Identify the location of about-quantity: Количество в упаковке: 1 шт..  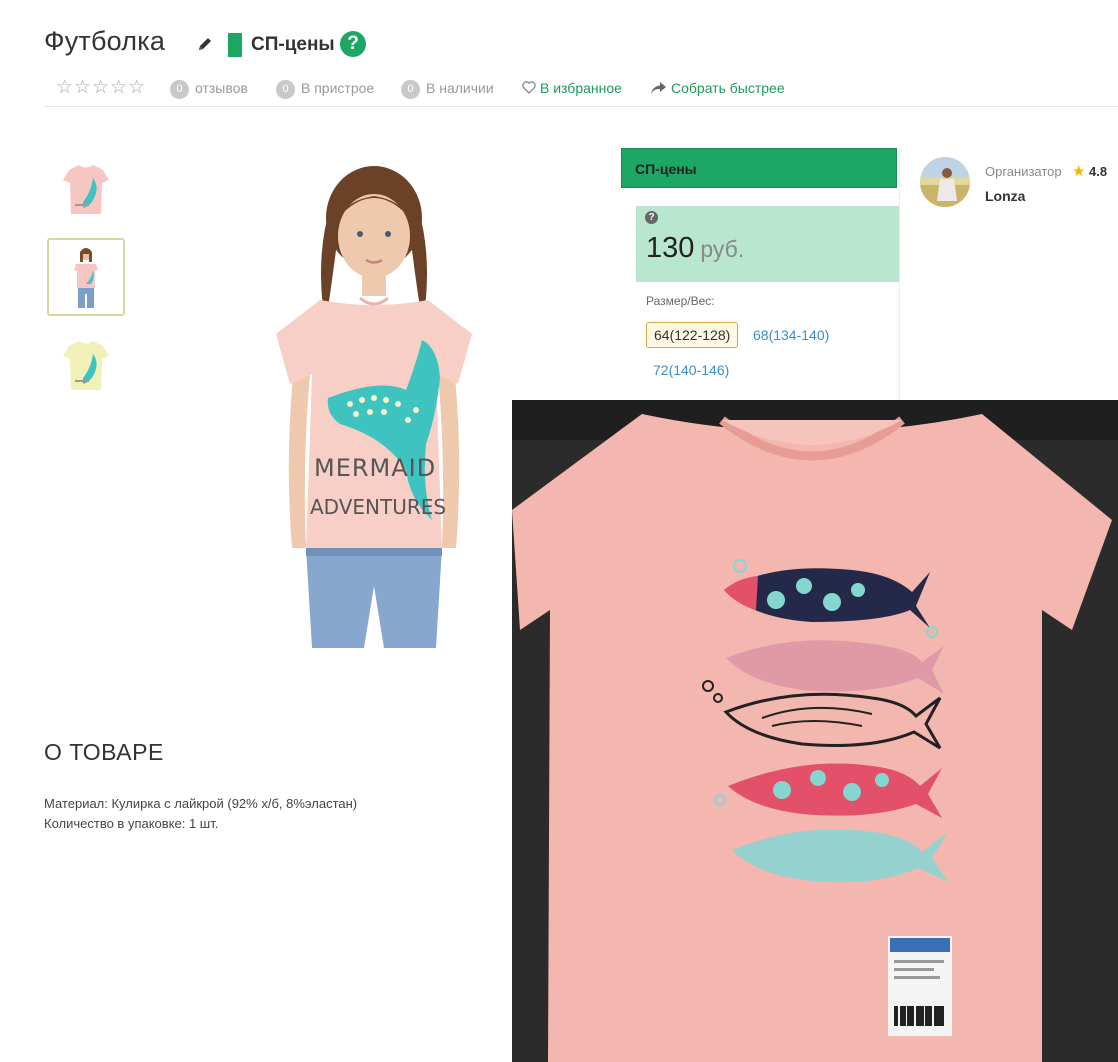
(131, 823).